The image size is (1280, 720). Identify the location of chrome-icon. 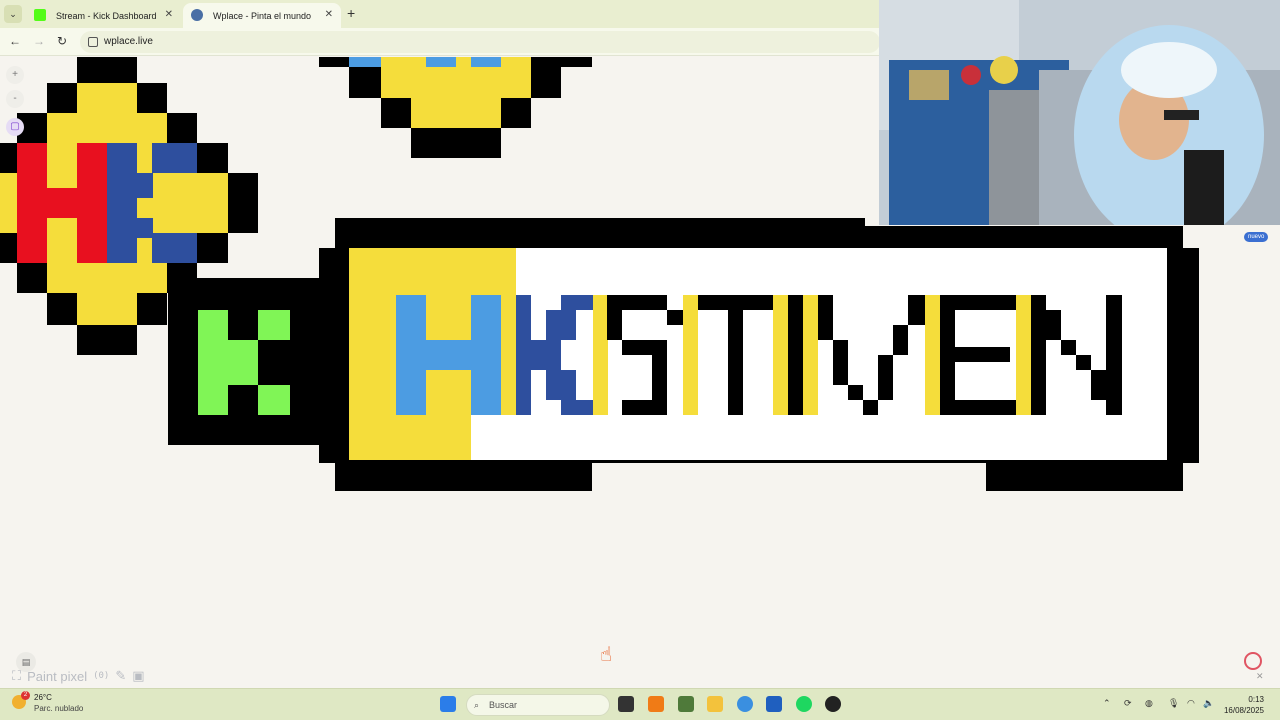
(745, 704).